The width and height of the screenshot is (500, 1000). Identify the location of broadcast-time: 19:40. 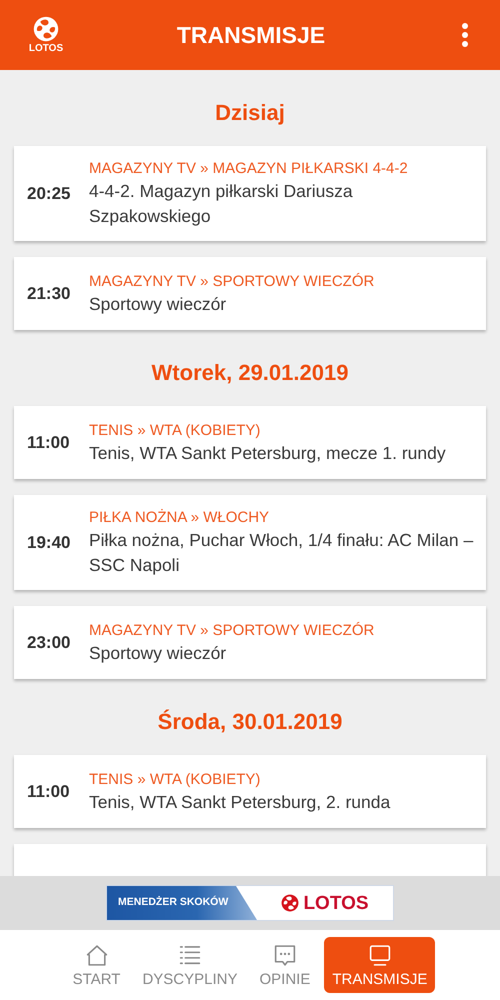
(49, 543).